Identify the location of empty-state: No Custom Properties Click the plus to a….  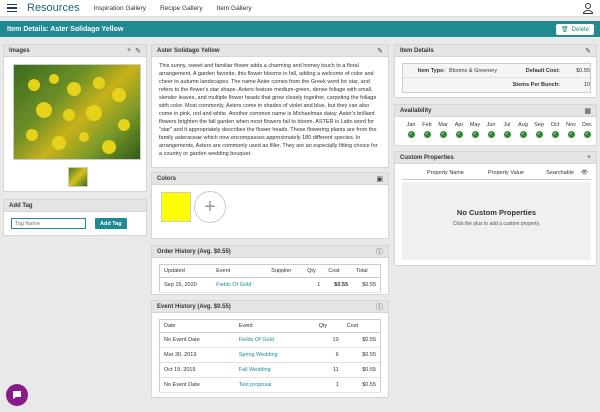
(496, 221).